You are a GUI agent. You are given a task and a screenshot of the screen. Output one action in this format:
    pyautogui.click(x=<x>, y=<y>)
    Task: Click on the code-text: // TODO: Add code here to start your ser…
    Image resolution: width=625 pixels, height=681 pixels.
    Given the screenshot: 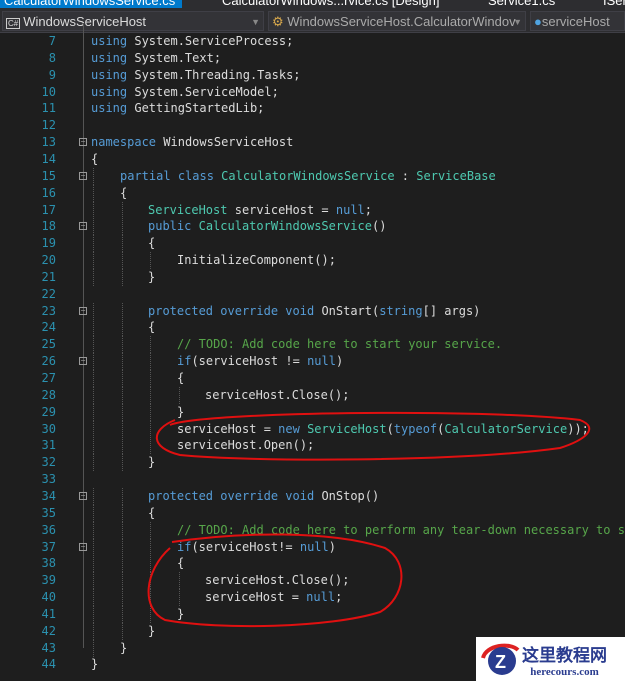 What is the action you would take?
    pyautogui.click(x=339, y=344)
    